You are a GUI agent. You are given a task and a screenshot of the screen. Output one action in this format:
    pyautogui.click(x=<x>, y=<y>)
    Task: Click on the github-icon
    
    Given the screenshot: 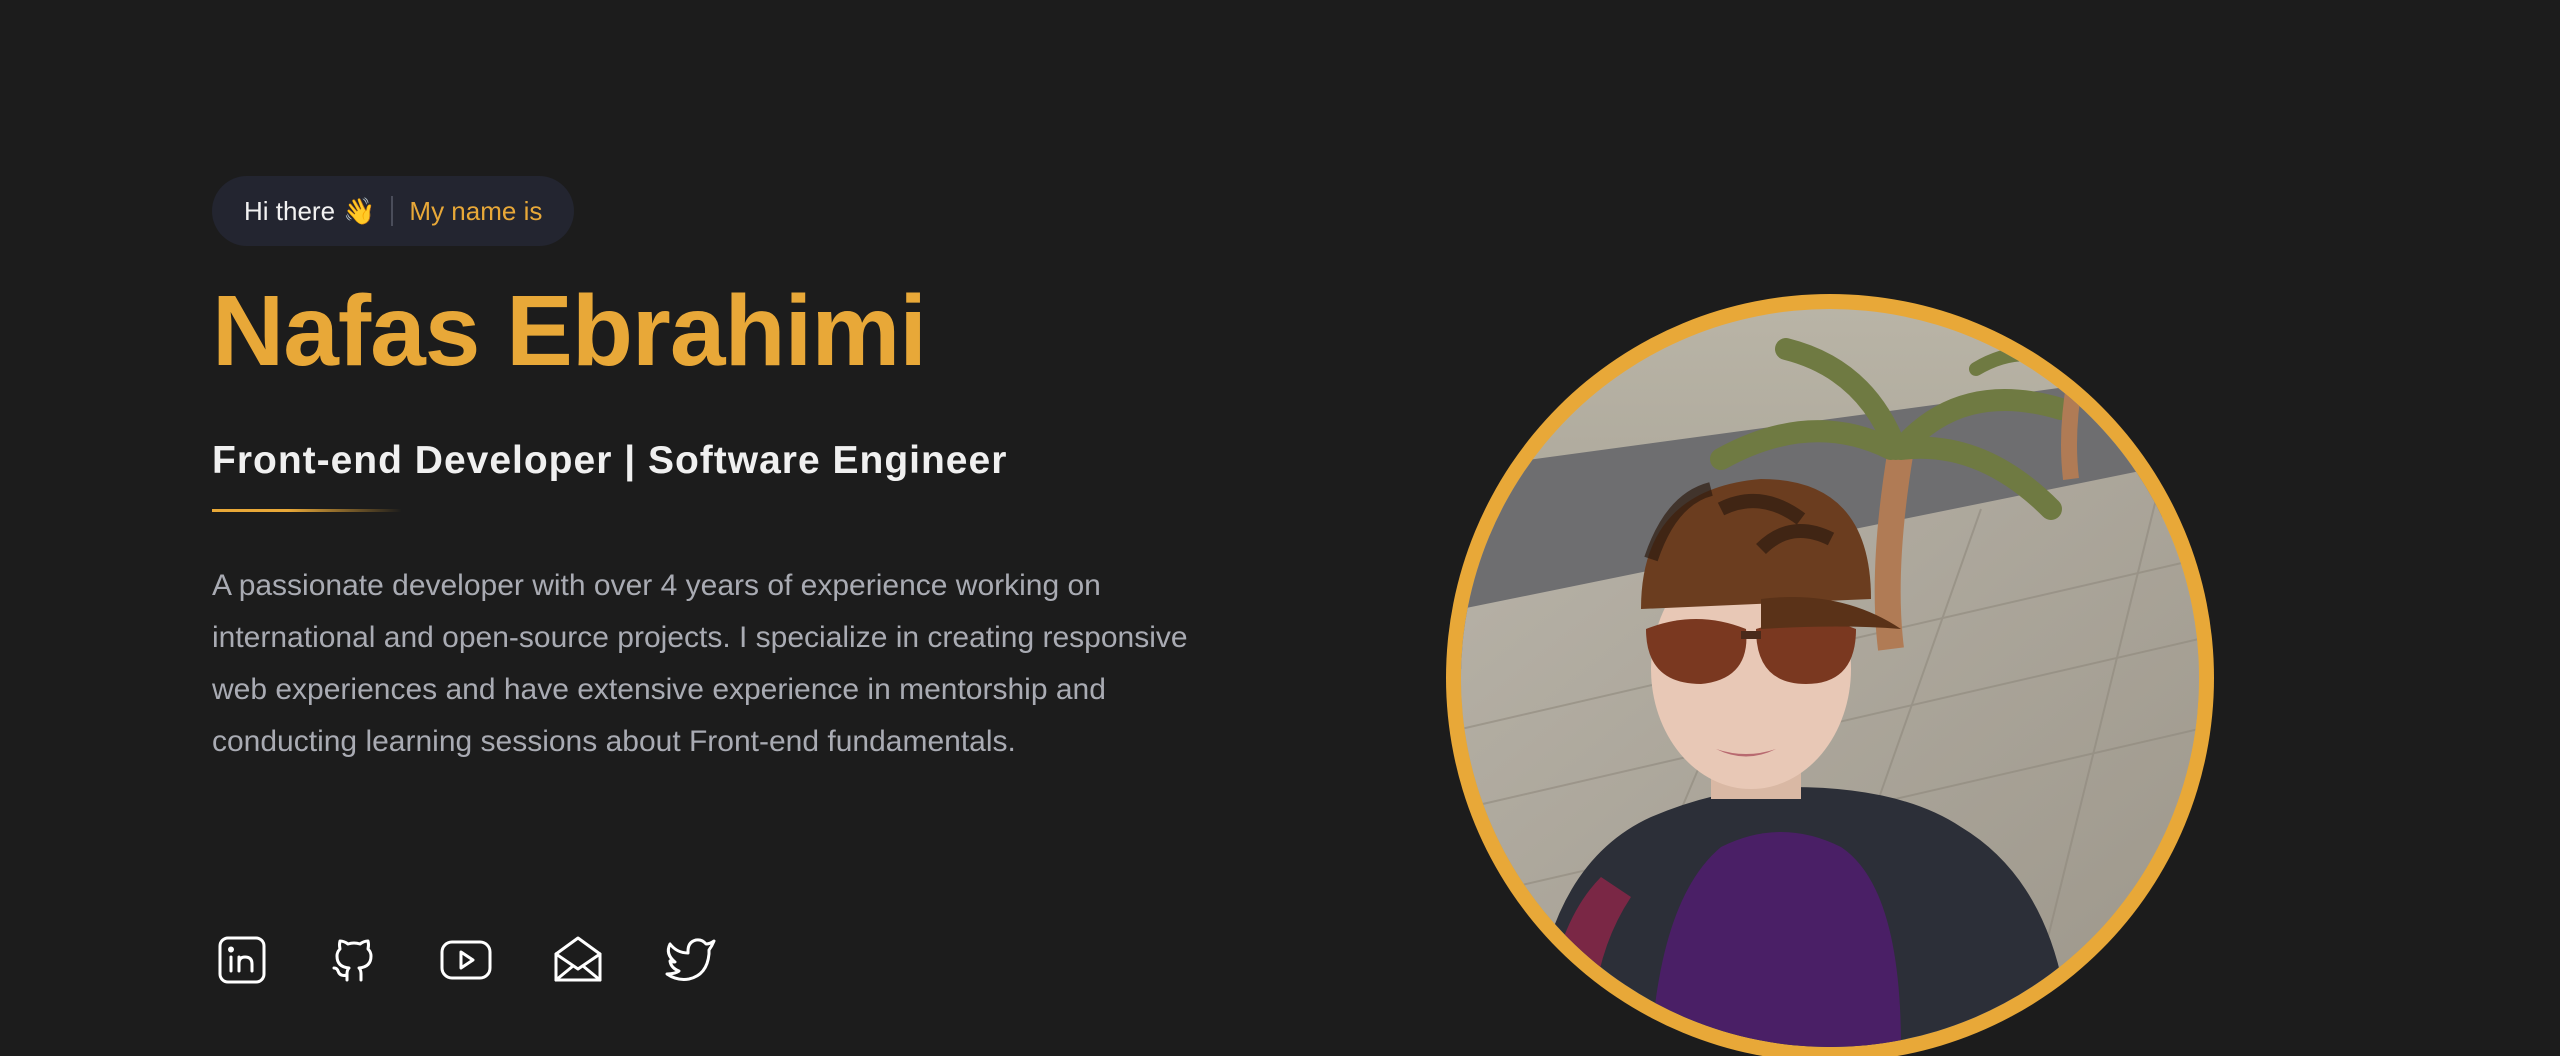 What is the action you would take?
    pyautogui.click(x=352, y=960)
    